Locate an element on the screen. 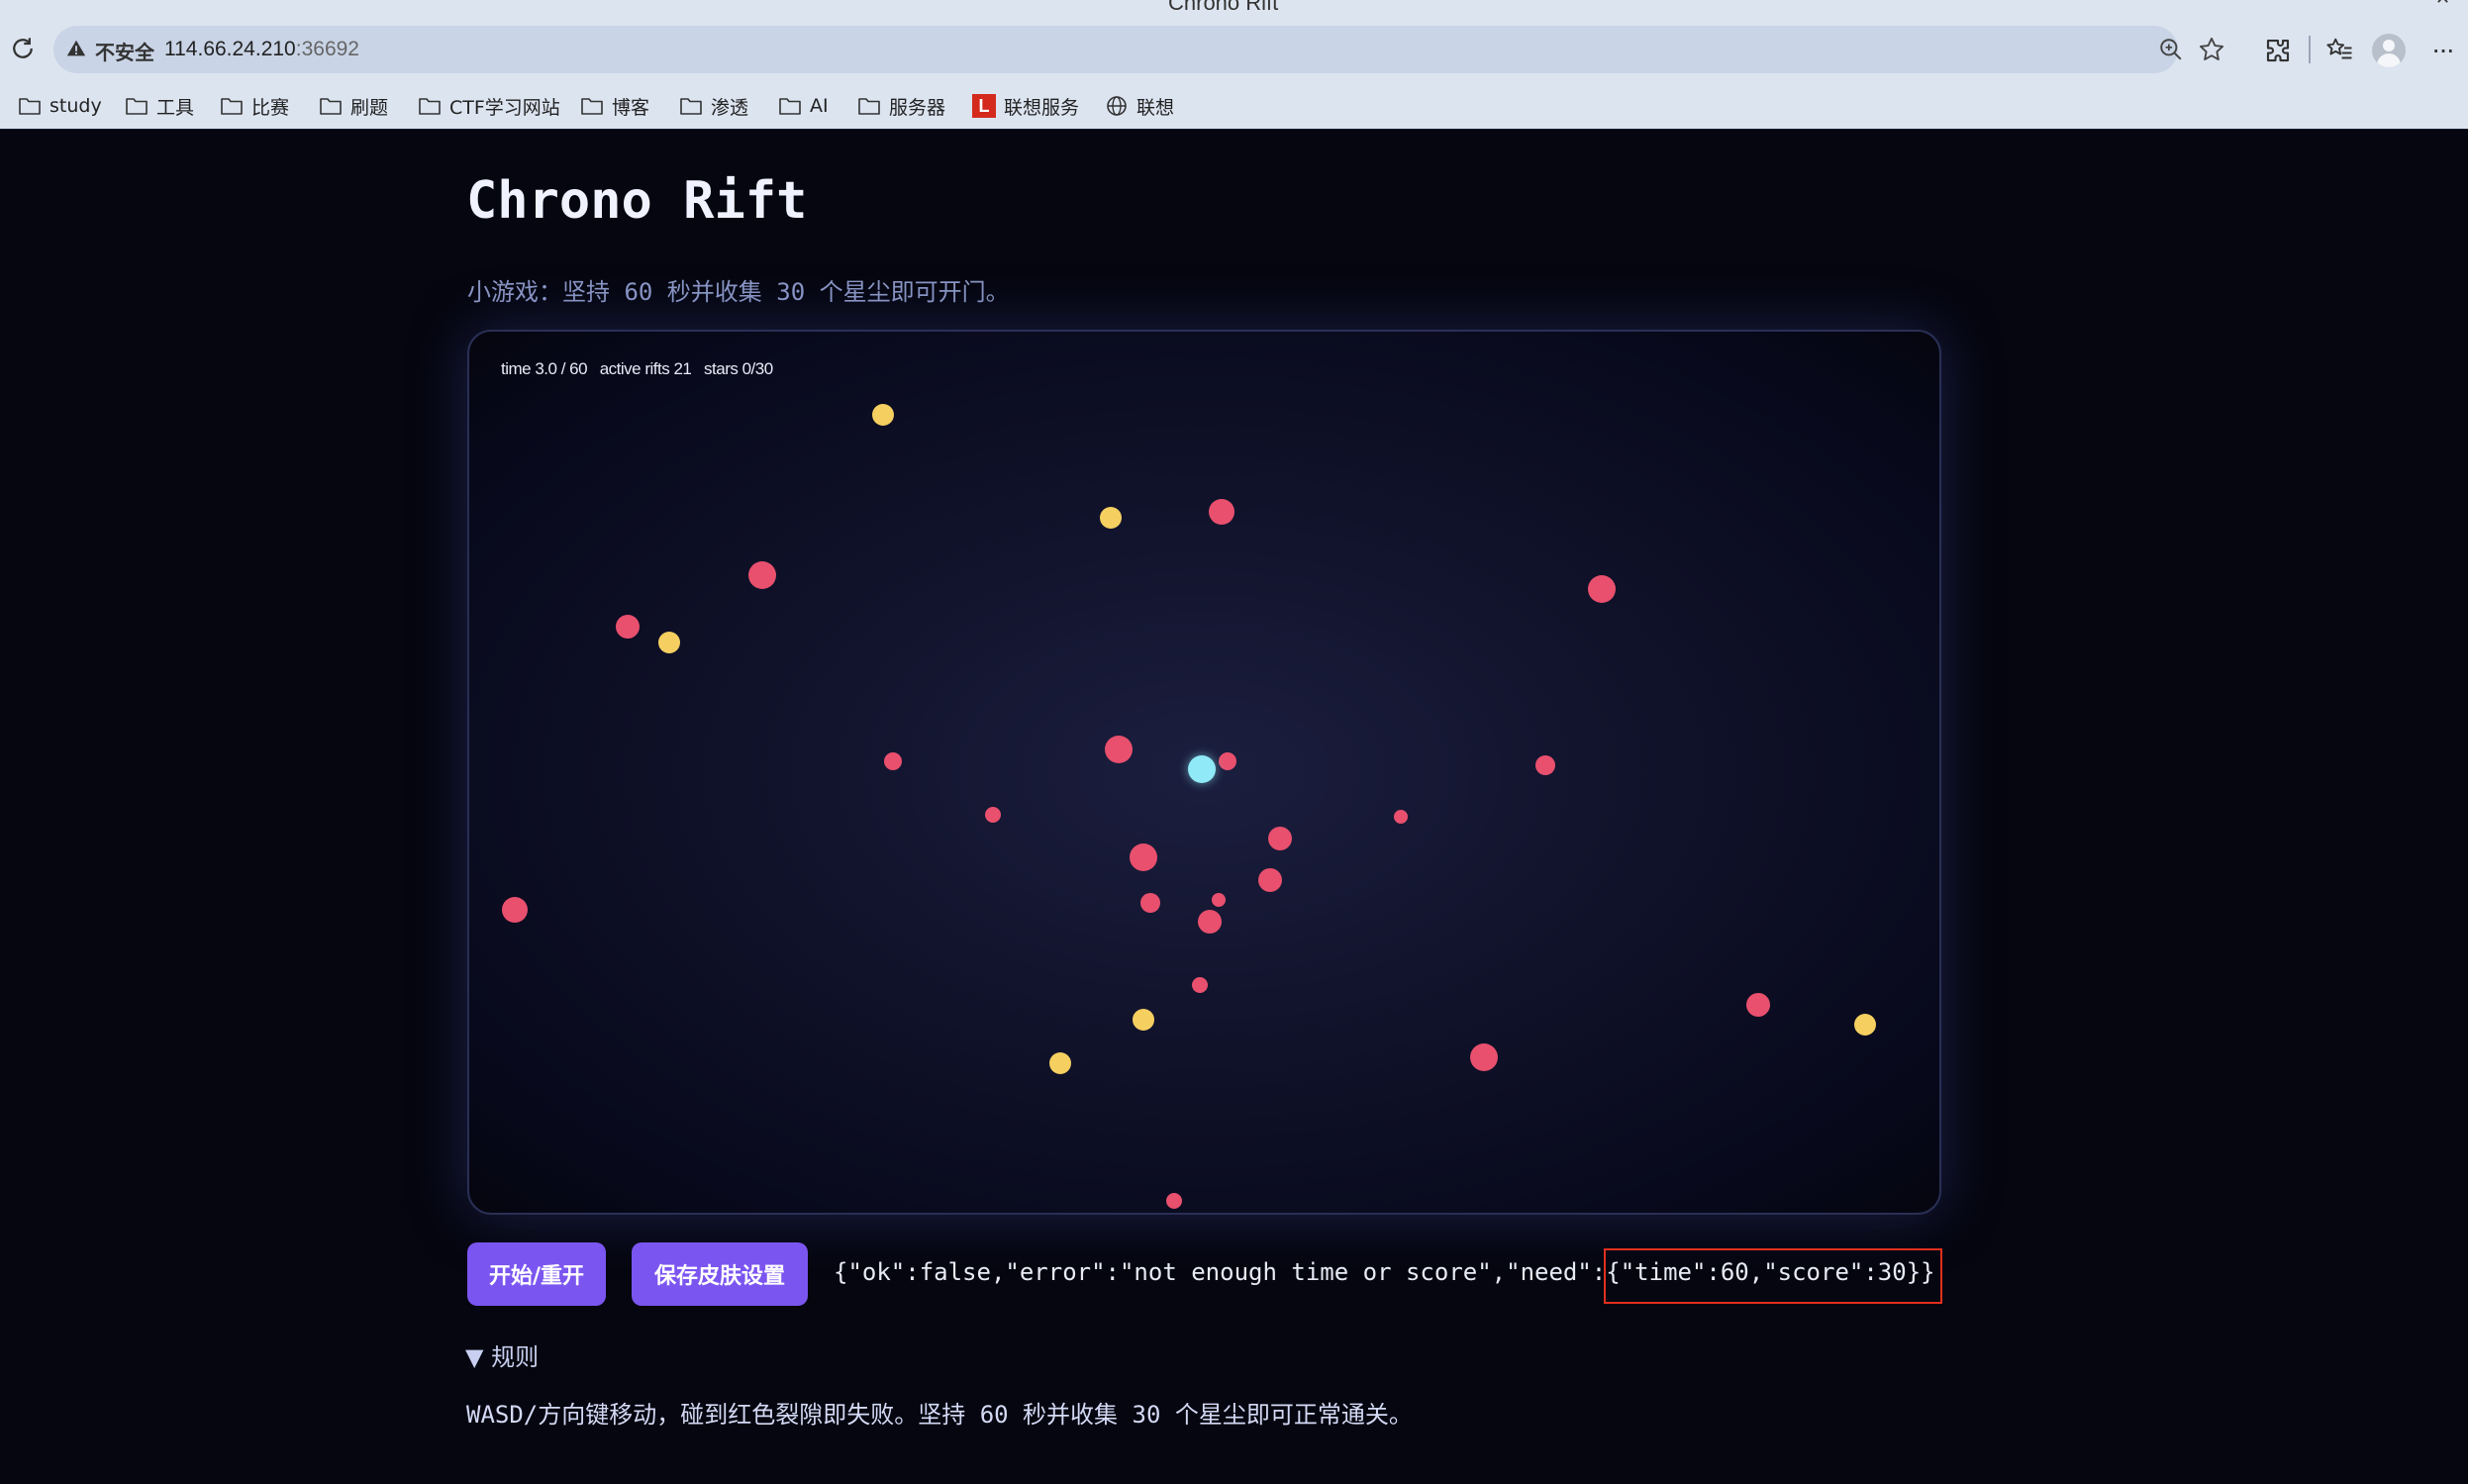  window-titlebar: Chrono Rift ✕ is located at coordinates (1234, 7).